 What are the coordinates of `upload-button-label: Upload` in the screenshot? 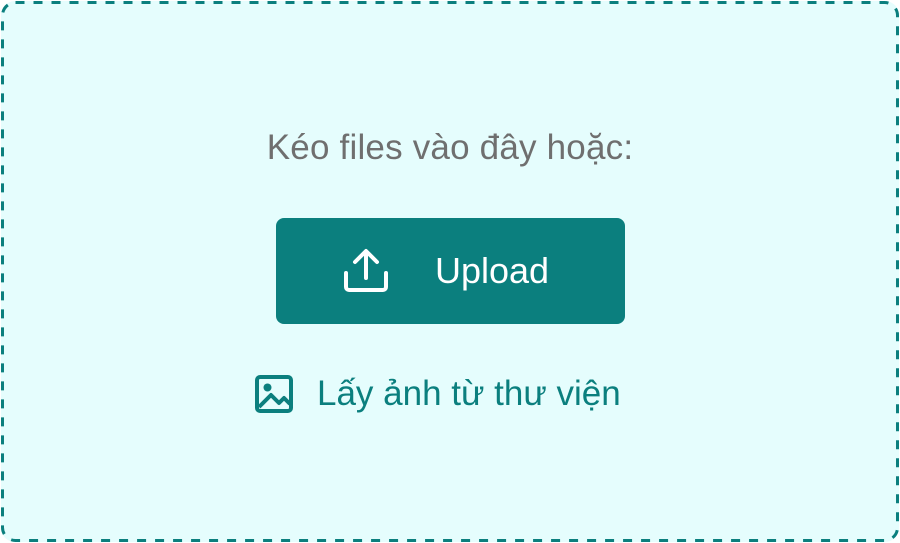 It's located at (492, 270).